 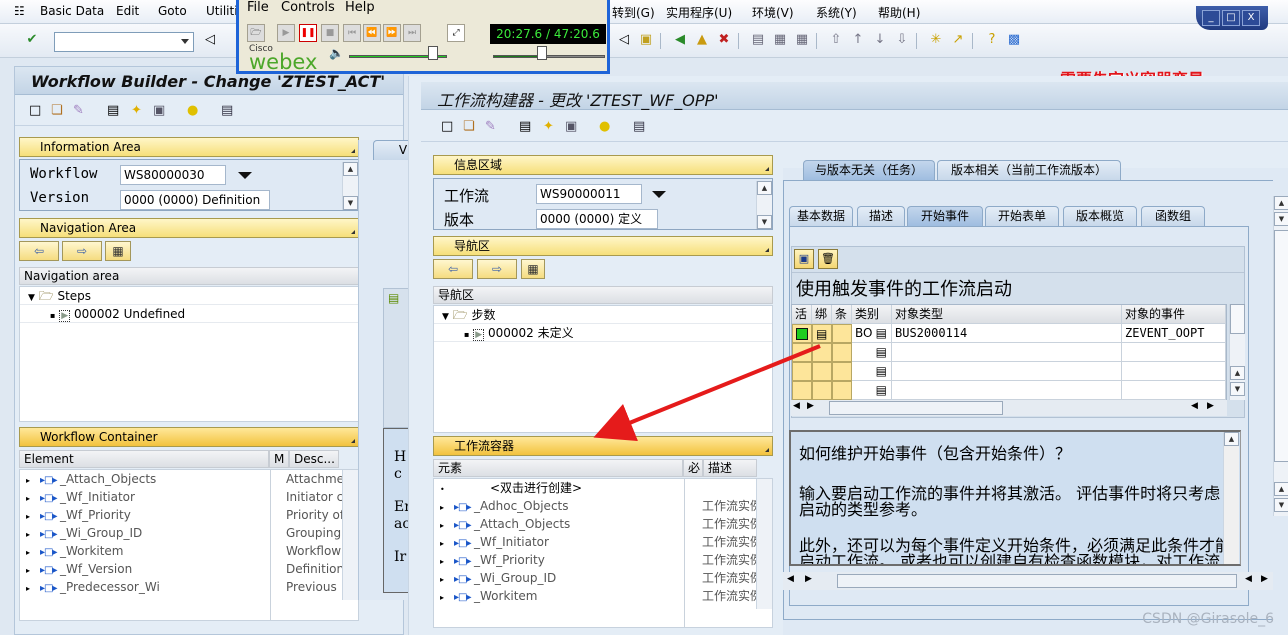 I want to click on volume-thumb, so click(x=433, y=53).